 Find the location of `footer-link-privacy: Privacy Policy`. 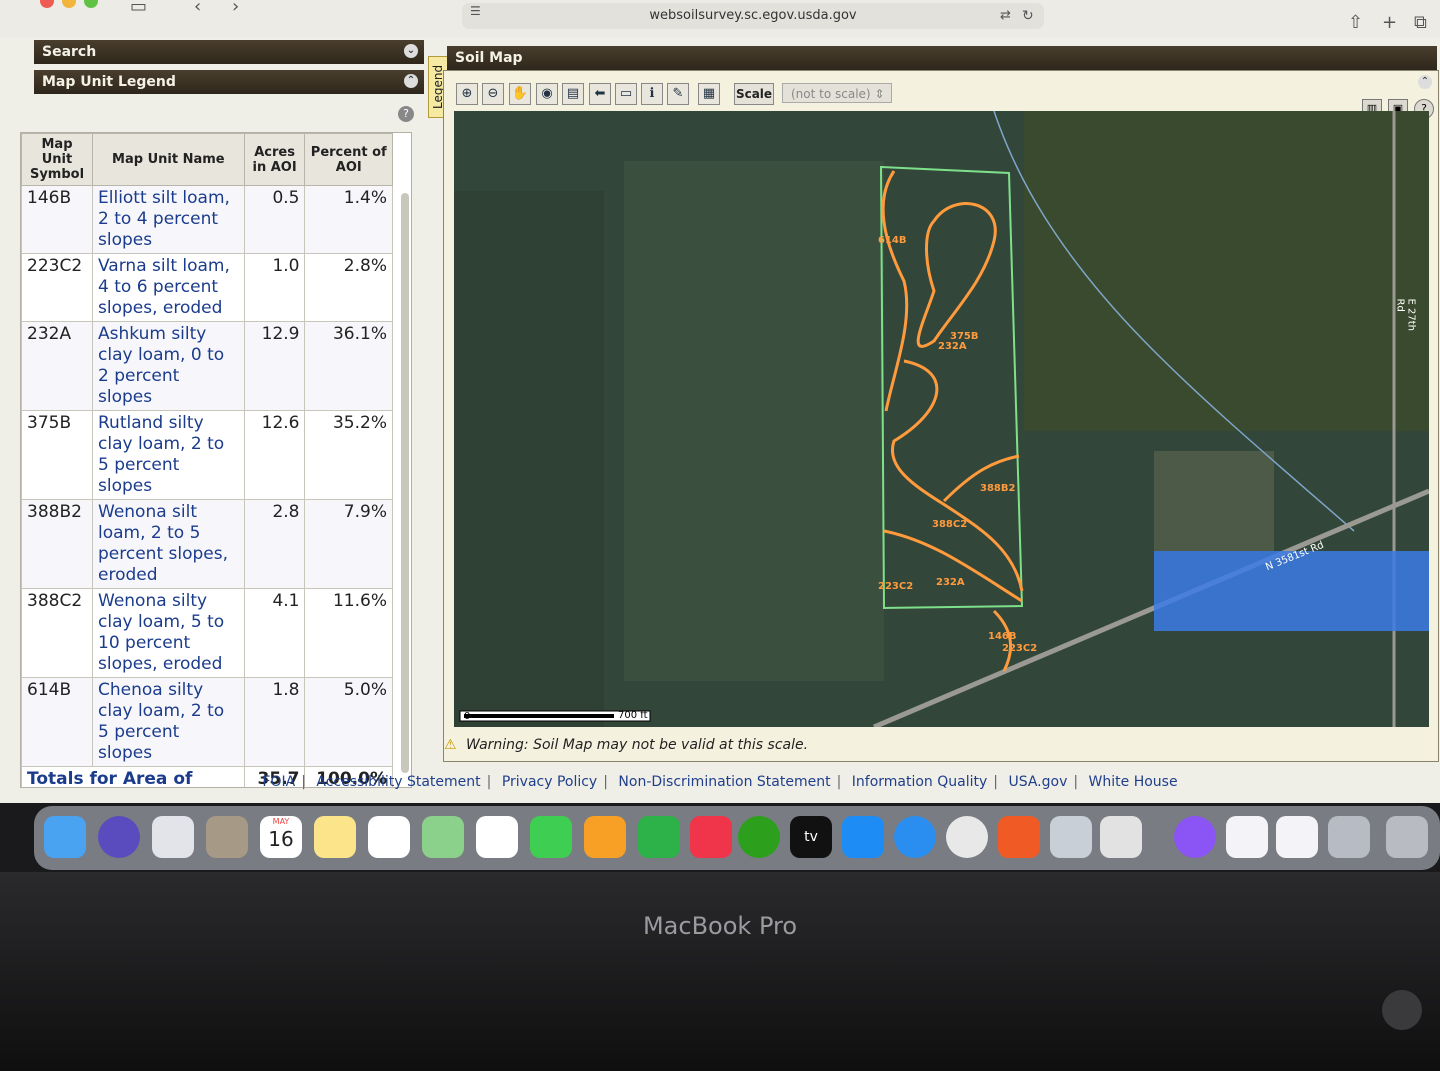

footer-link-privacy: Privacy Policy is located at coordinates (549, 782).